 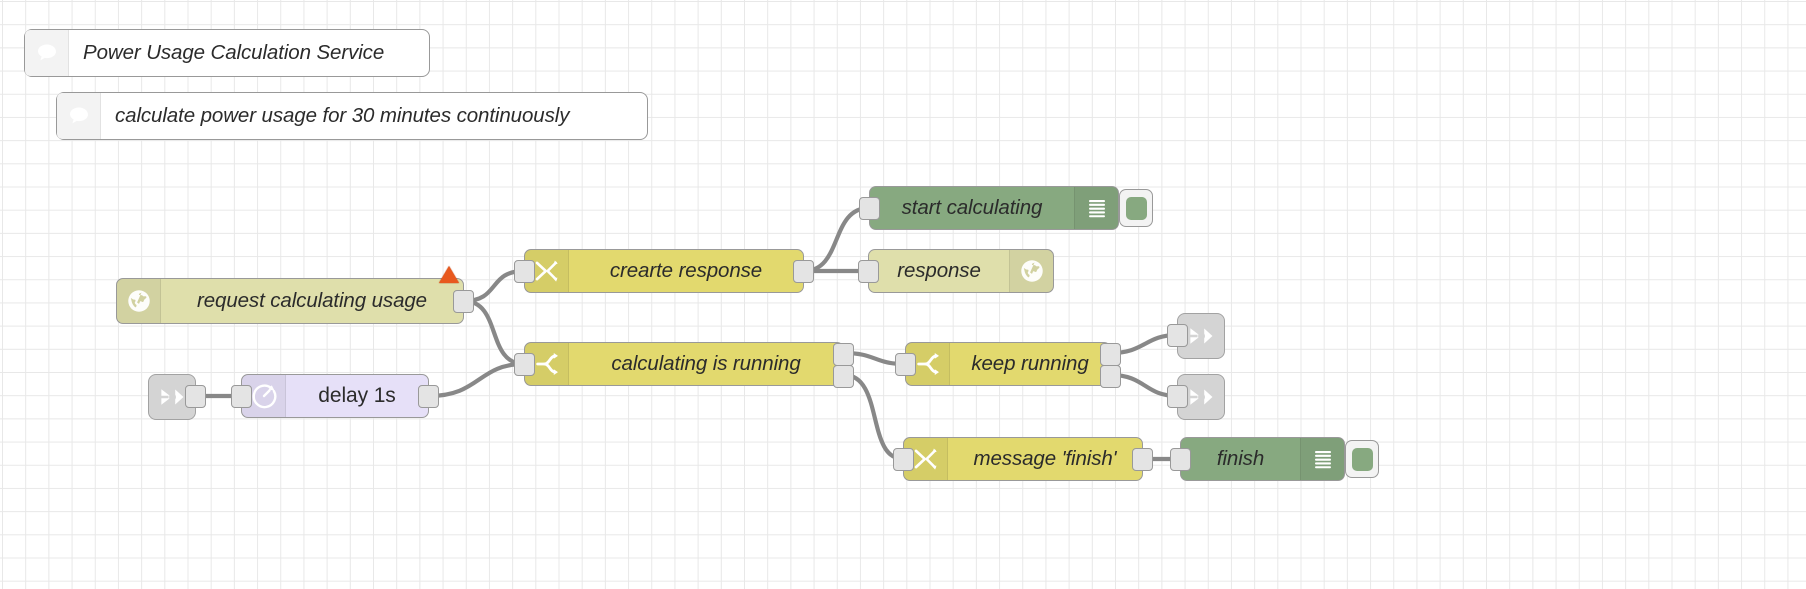 I want to click on node-label: delay 1s, so click(x=357, y=395).